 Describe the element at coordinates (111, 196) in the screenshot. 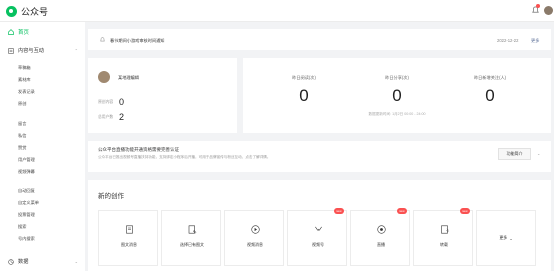

I see `new-creation-heading: 新的创作` at that location.